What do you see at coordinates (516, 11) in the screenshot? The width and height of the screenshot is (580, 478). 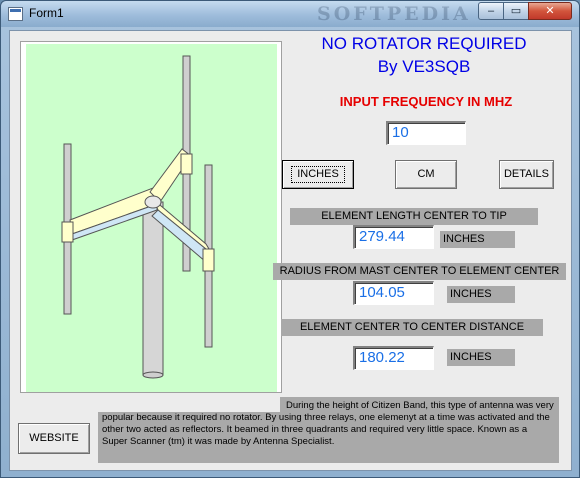 I see `maximize-button: ▭` at bounding box center [516, 11].